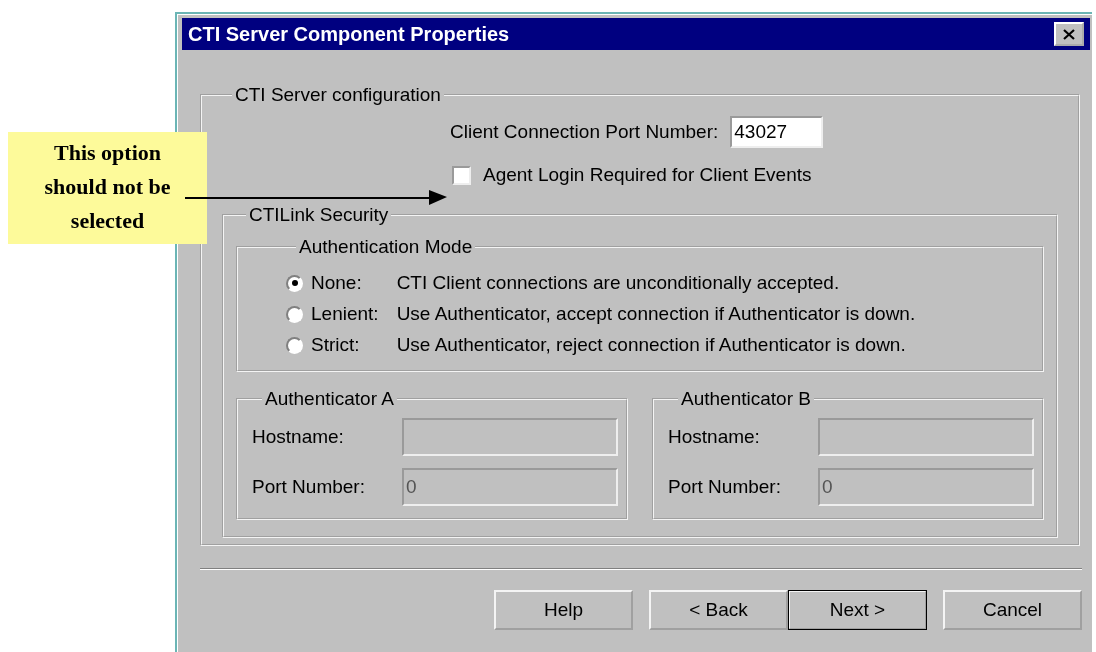 This screenshot has height=652, width=1096. What do you see at coordinates (107, 188) in the screenshot?
I see `callout-note: This option should not be selected` at bounding box center [107, 188].